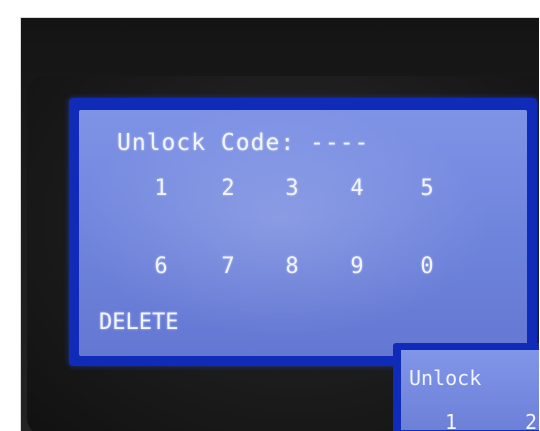 Image resolution: width=540 pixels, height=431 pixels. I want to click on key-4: 4, so click(357, 188).